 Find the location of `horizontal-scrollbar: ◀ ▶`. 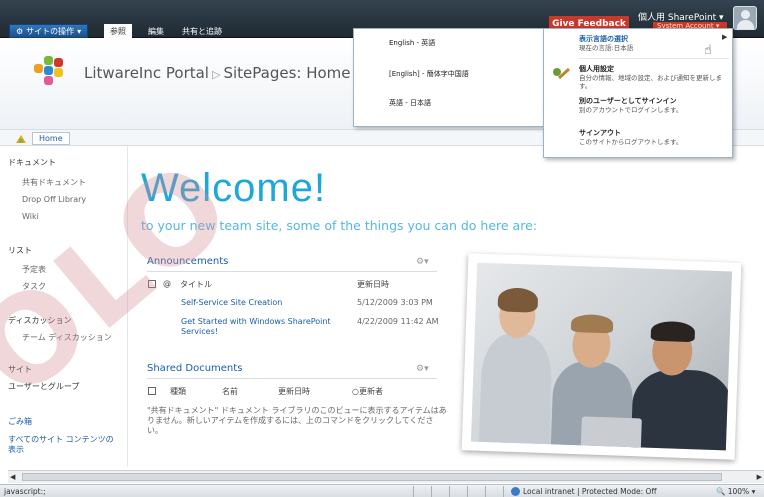

horizontal-scrollbar: ◀ ▶ is located at coordinates (386, 476).